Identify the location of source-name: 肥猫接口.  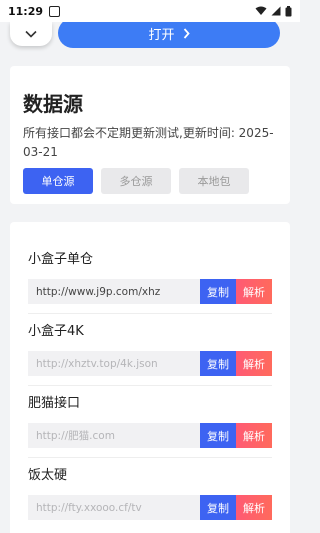
(54, 403).